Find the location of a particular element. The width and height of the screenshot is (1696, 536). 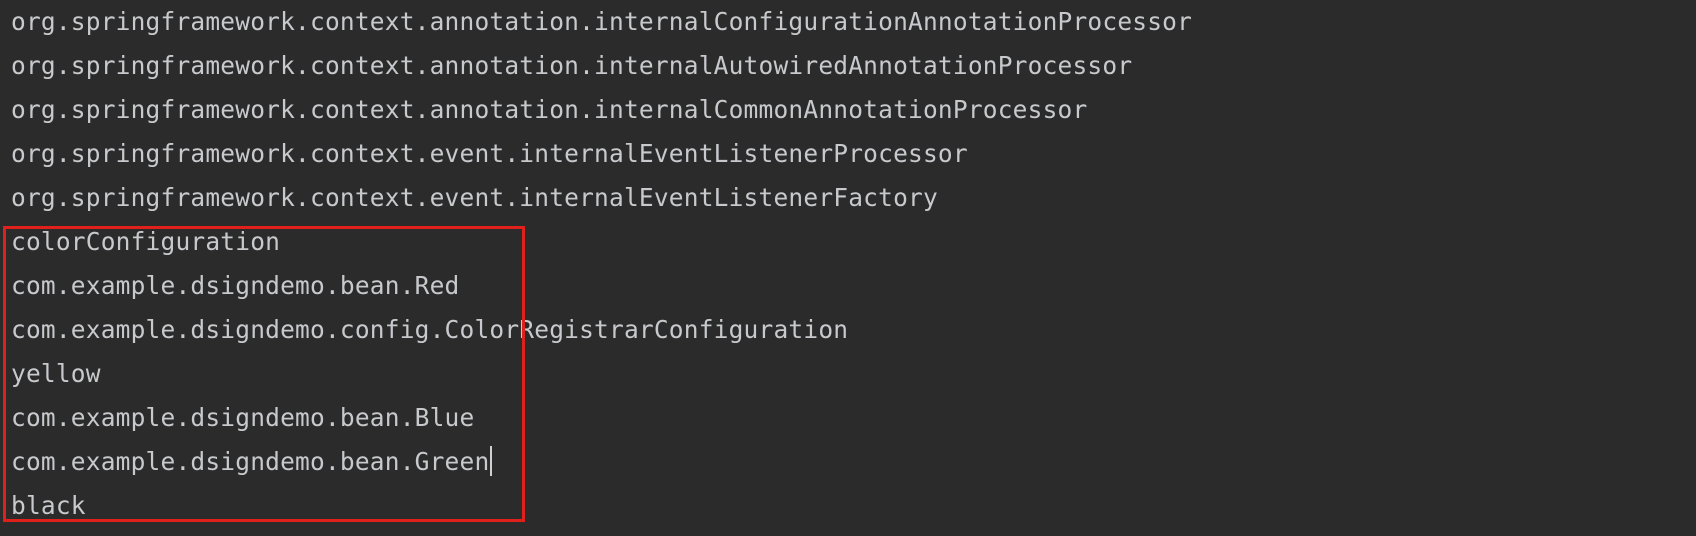

console-line: colorConfiguration is located at coordinates (146, 241).